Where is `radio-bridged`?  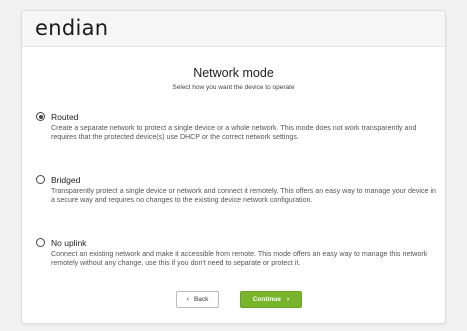 radio-bridged is located at coordinates (40, 179).